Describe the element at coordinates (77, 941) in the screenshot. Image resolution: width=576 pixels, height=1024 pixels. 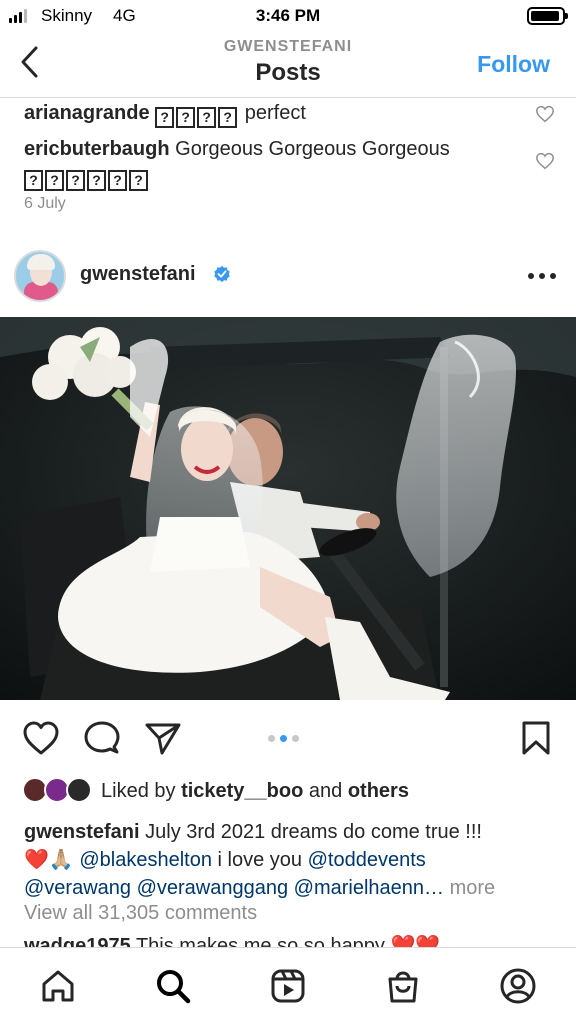
I see `comment-username: wadge1975` at that location.